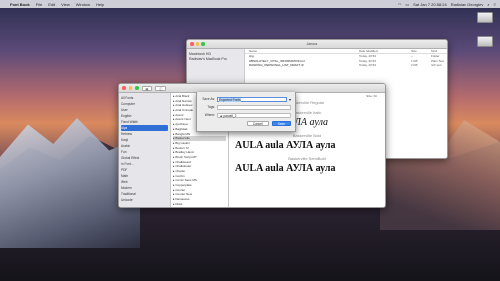  Describe the element at coordinates (179, 207) in the screenshot. I see `font-name: Futura` at that location.